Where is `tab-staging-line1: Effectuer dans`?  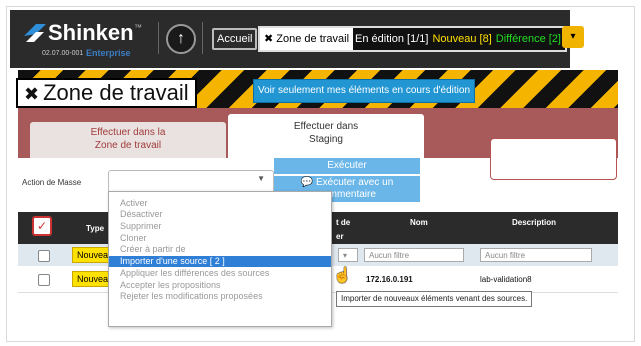 tab-staging-line1: Effectuer dans is located at coordinates (326, 126).